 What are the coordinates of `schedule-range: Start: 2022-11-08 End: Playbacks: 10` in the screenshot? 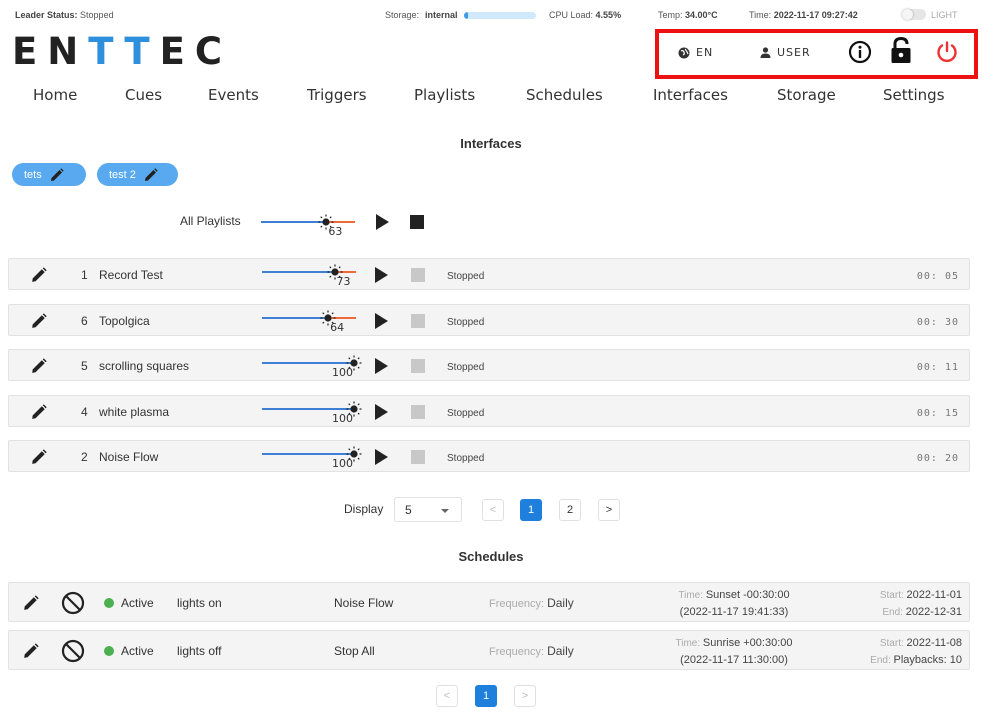 It's located at (916, 651).